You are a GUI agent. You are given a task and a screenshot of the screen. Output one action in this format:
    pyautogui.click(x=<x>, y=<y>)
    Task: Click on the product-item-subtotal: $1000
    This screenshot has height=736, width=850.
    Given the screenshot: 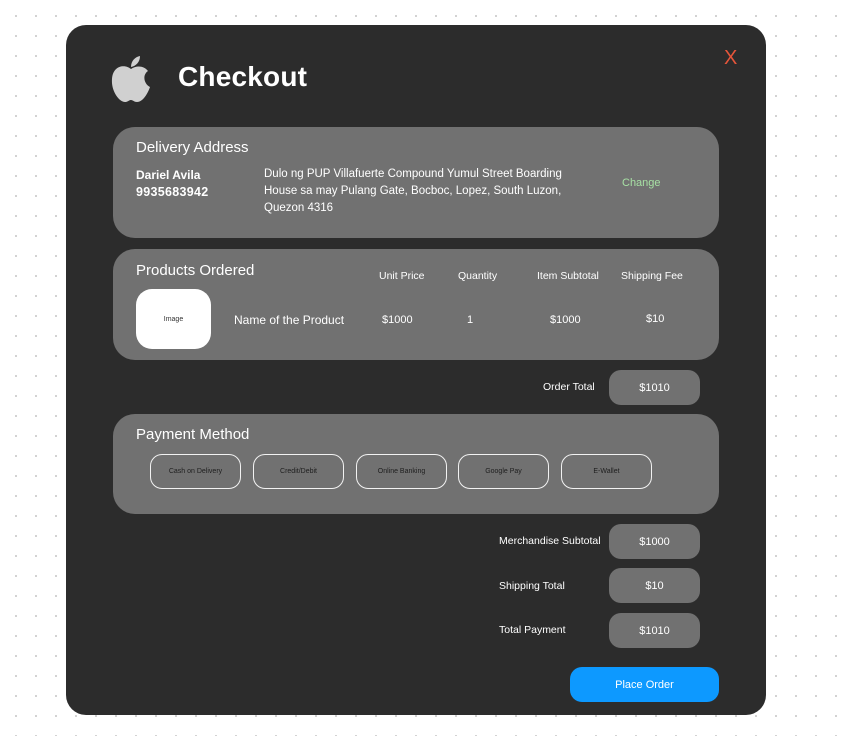 What is the action you would take?
    pyautogui.click(x=565, y=320)
    